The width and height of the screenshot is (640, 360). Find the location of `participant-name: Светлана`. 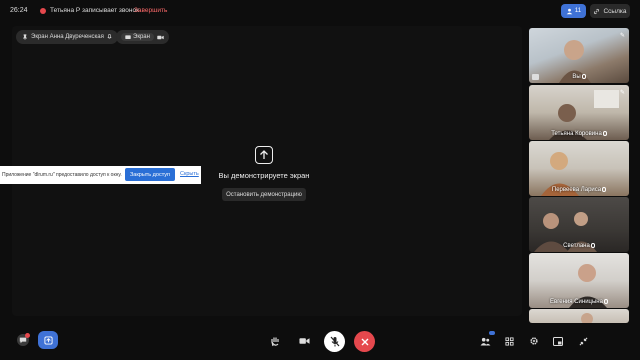

participant-name: Светлана is located at coordinates (579, 246).